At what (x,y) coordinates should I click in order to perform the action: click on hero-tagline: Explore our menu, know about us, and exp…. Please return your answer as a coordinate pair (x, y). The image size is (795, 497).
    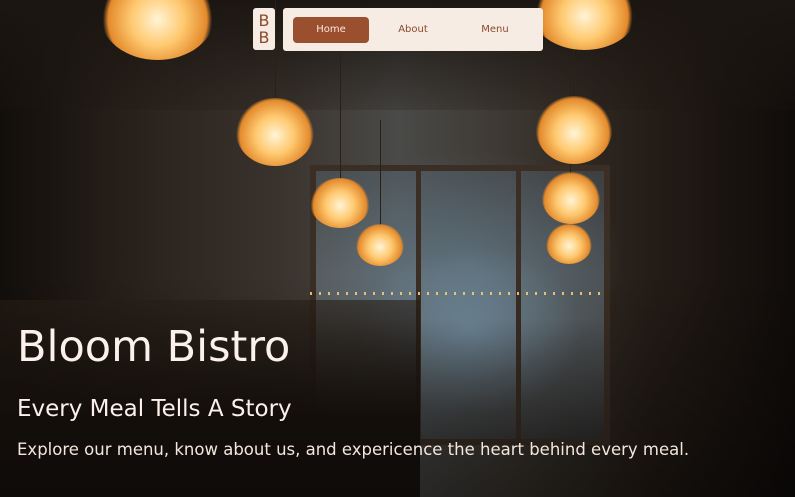
    Looking at the image, I should click on (353, 449).